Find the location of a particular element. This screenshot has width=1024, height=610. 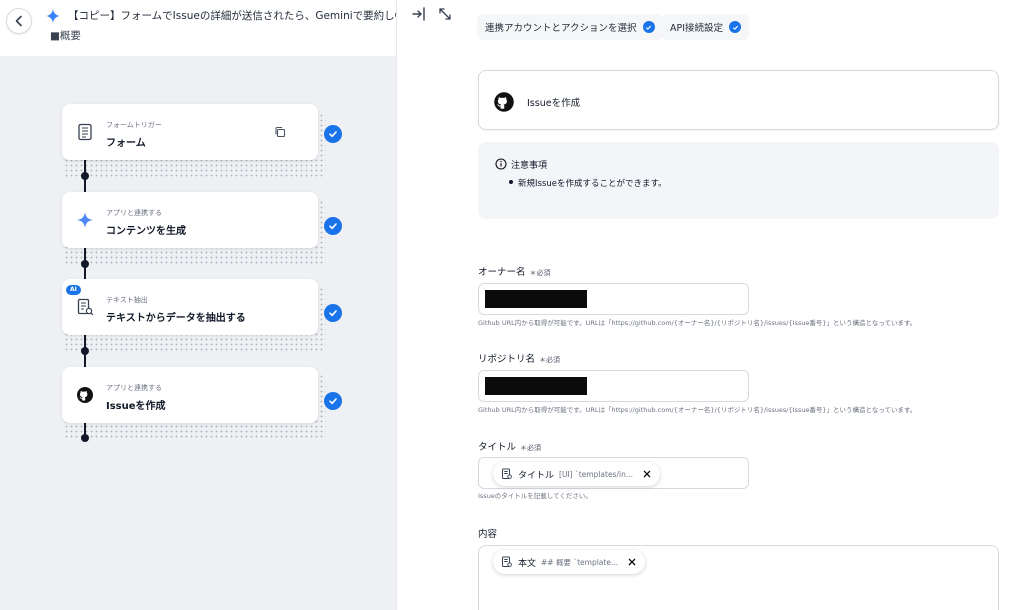

selected-action-card: Issueを作成 is located at coordinates (738, 100).